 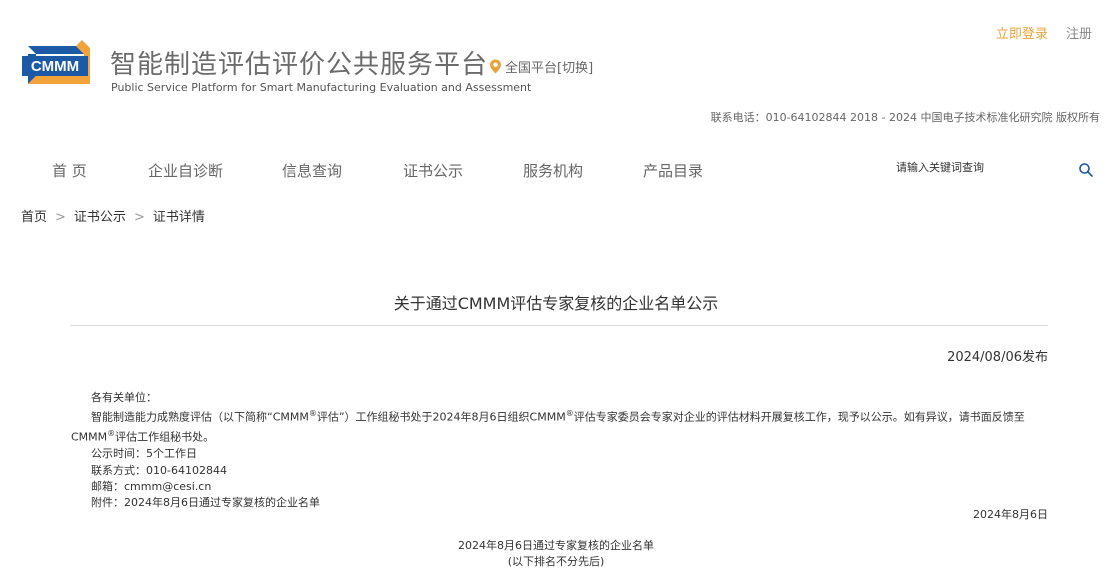 I want to click on register-link: 注册, so click(x=1079, y=34).